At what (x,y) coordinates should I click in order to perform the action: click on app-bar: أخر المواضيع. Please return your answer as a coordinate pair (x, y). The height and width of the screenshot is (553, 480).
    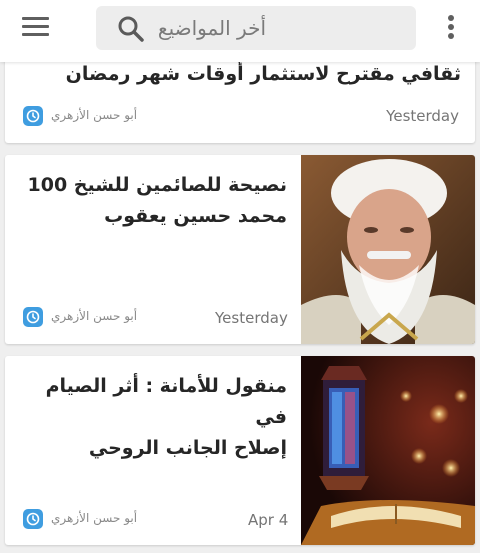
    Looking at the image, I should click on (240, 31).